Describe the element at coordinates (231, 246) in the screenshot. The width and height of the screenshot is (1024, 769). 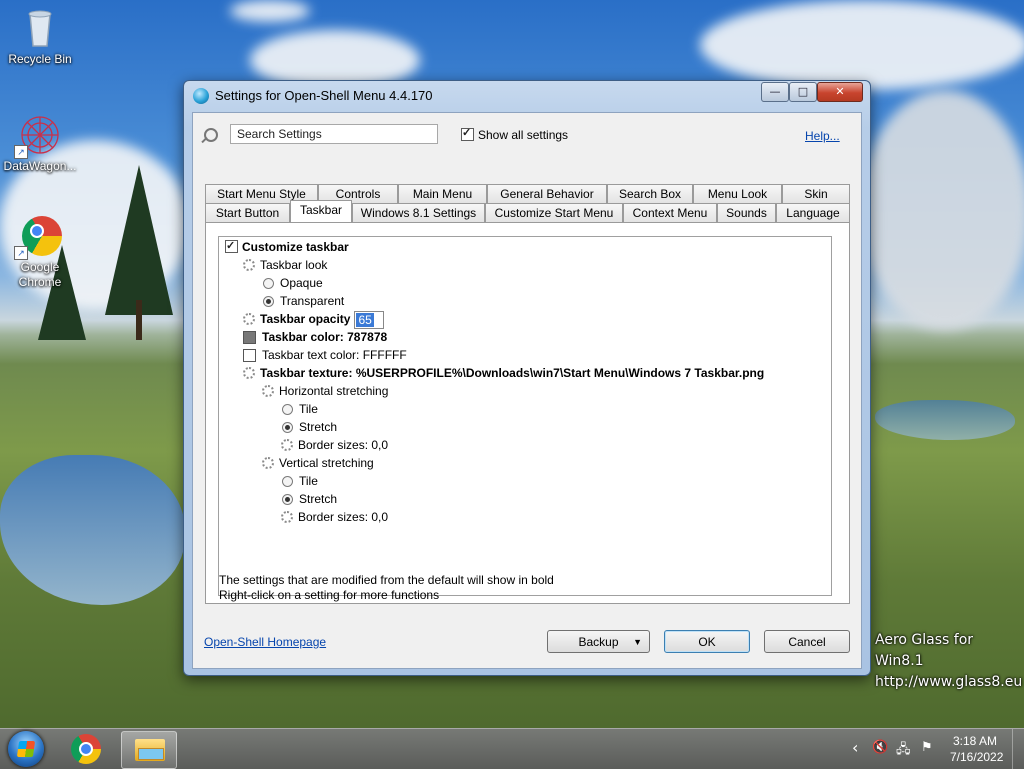
I see `checkbox-icon` at that location.